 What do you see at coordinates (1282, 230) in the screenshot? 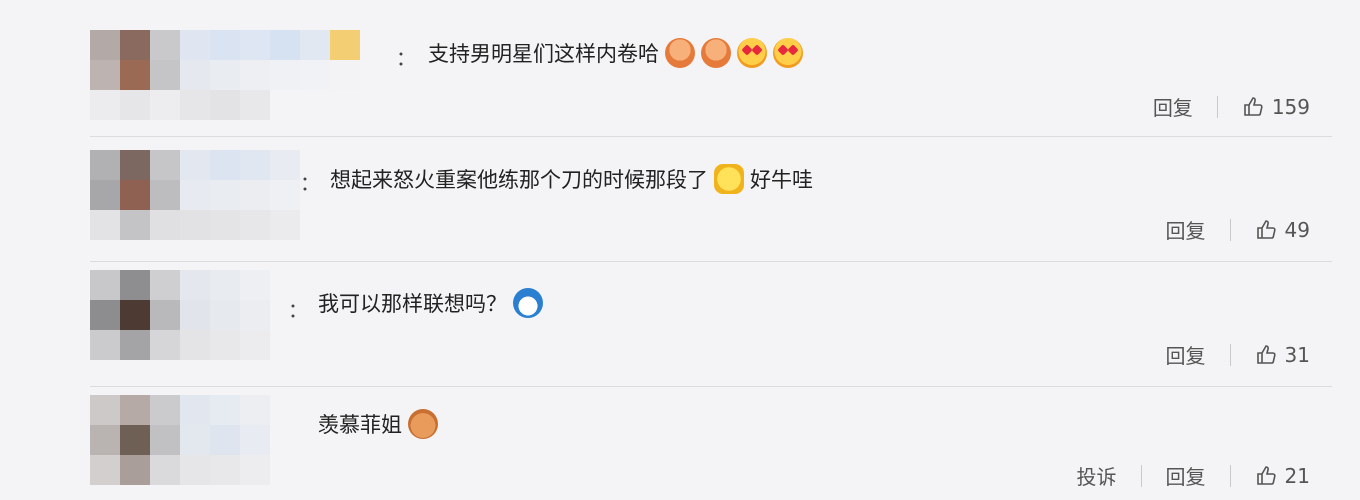
I see `like-button: 49` at bounding box center [1282, 230].